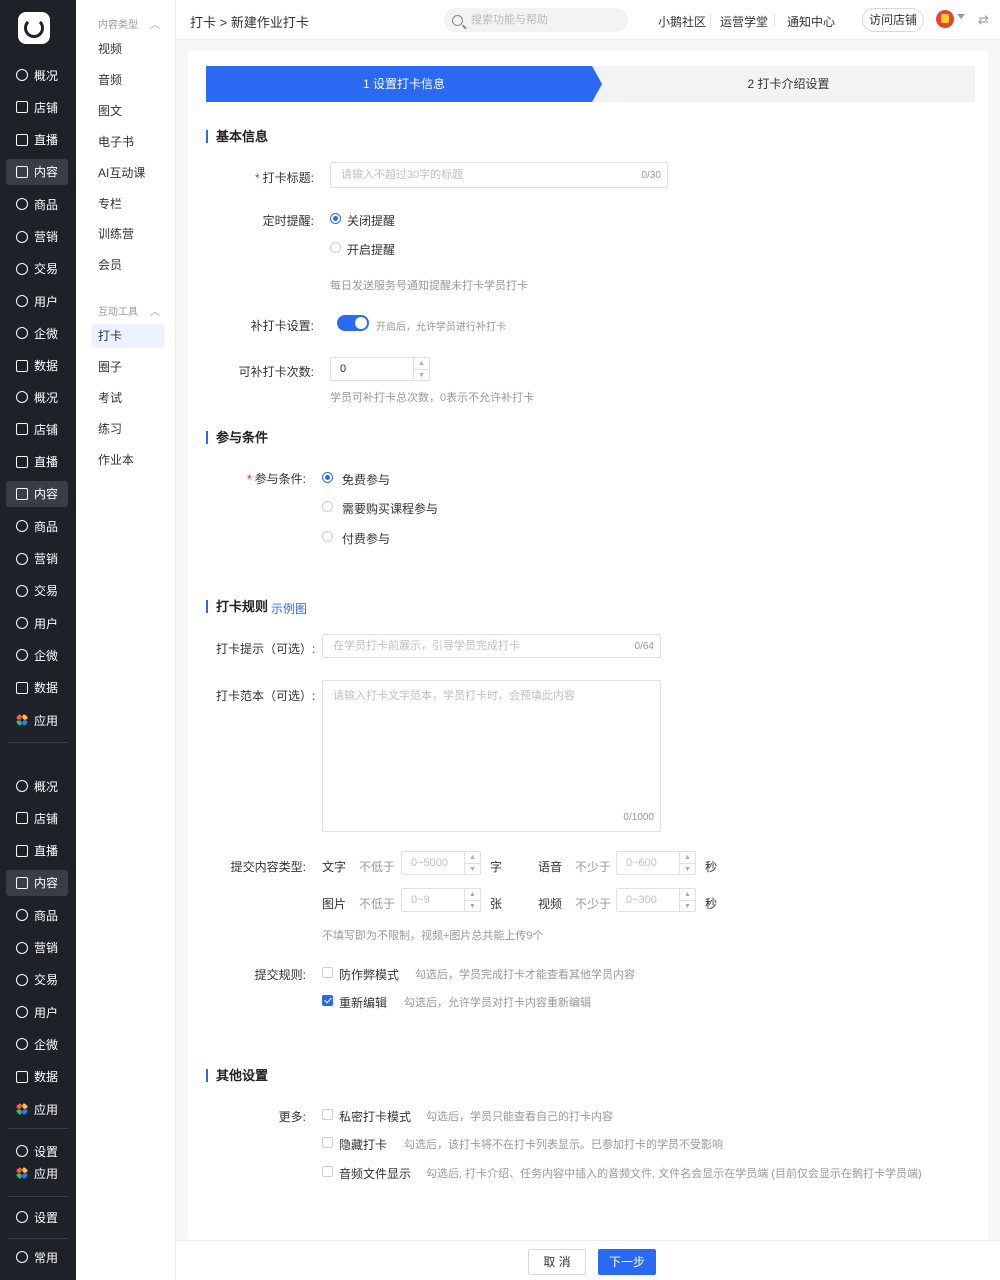  Describe the element at coordinates (129, 23) in the screenshot. I see `sub-group-content-type: 内容类型 ︿` at that location.